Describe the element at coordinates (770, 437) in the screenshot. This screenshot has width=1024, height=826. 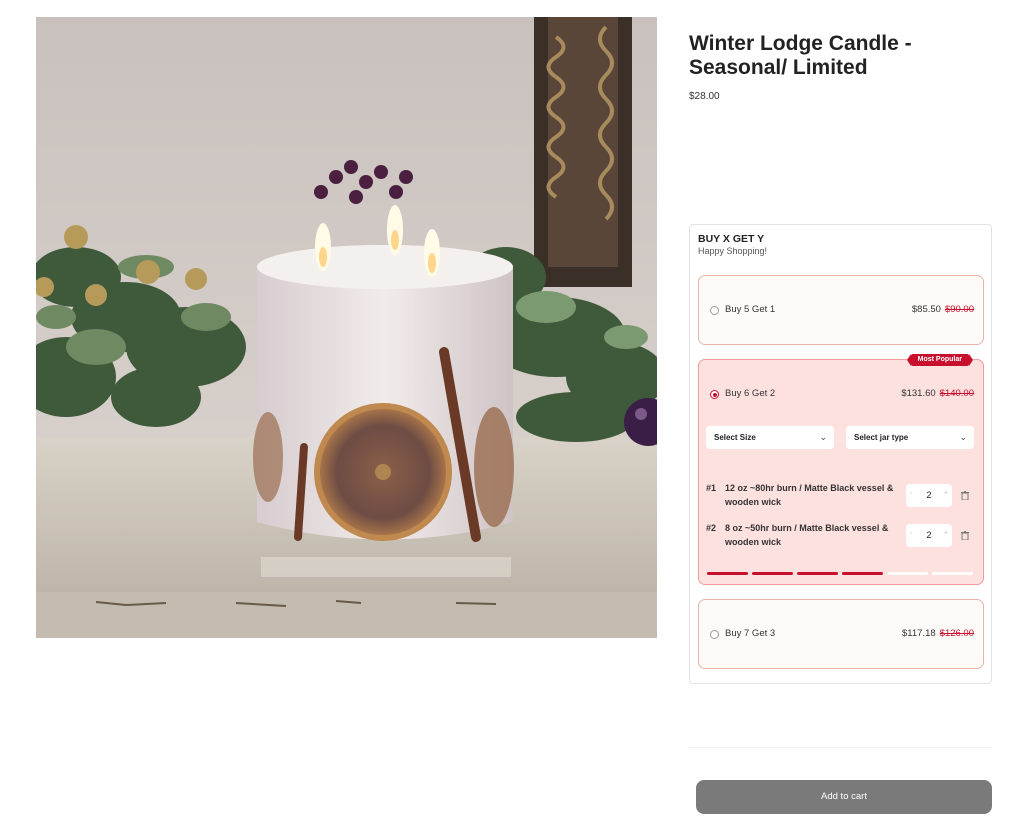
I see `size-select: Select Size ⌄` at that location.